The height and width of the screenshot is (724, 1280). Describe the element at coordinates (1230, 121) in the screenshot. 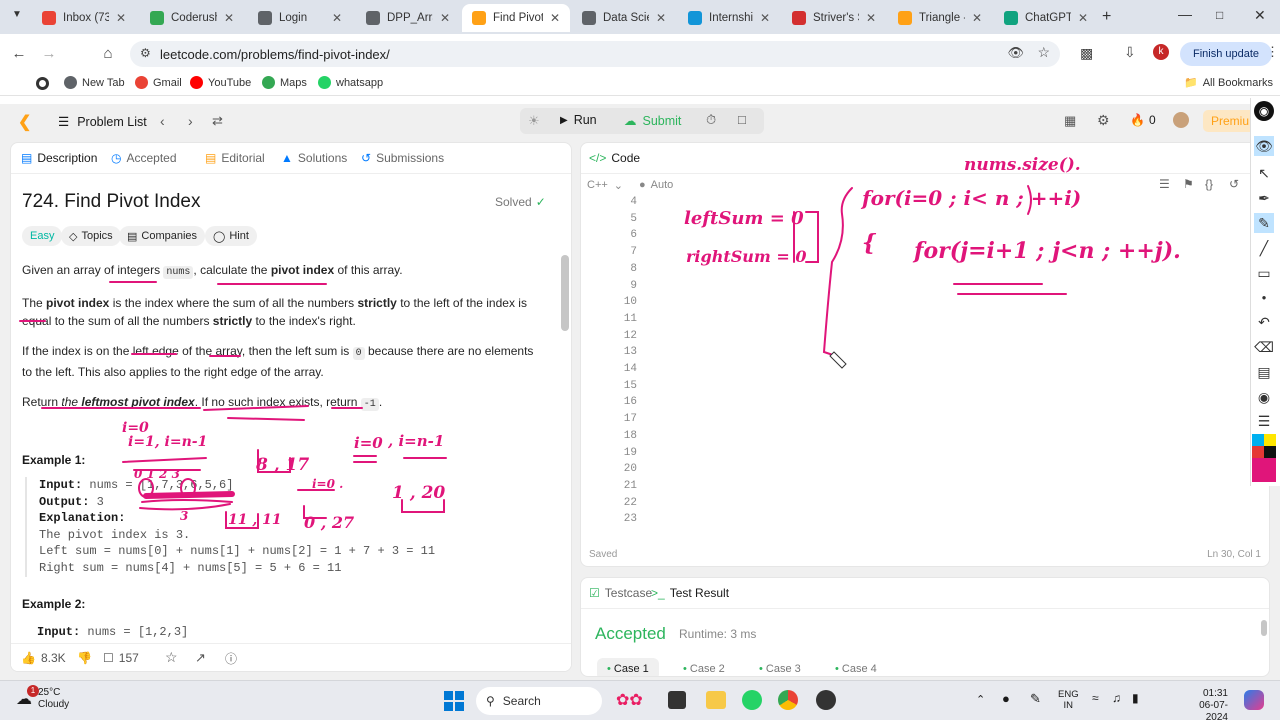

I see `premium-button: Premiu` at that location.